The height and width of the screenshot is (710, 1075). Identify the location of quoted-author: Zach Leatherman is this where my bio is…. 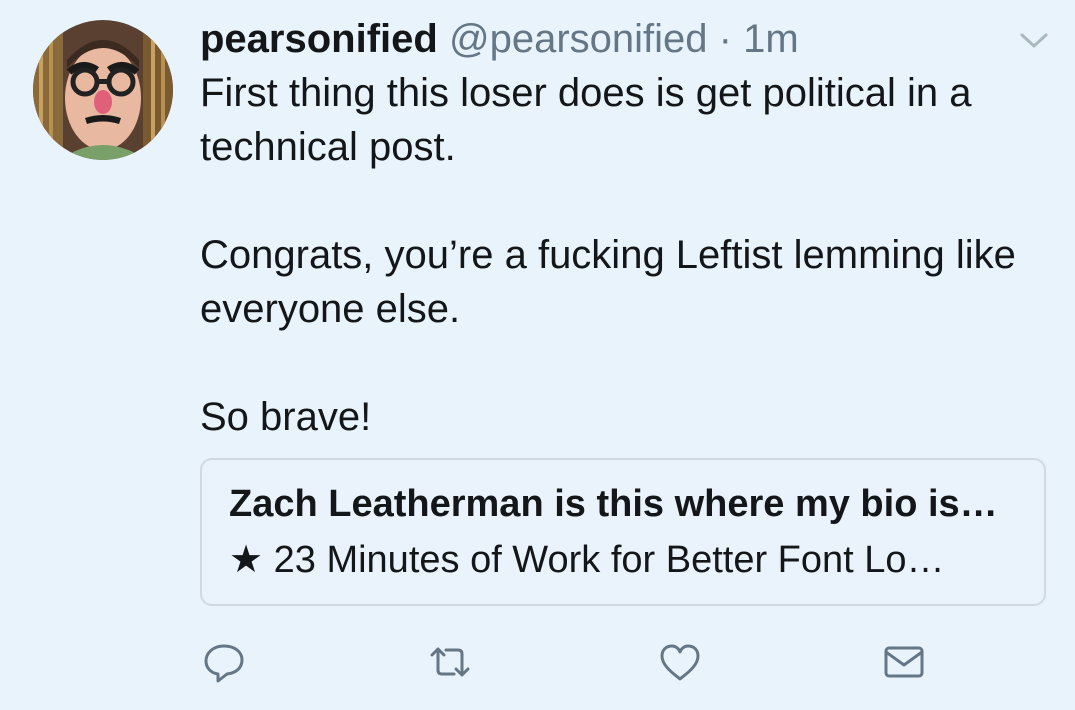
(613, 504).